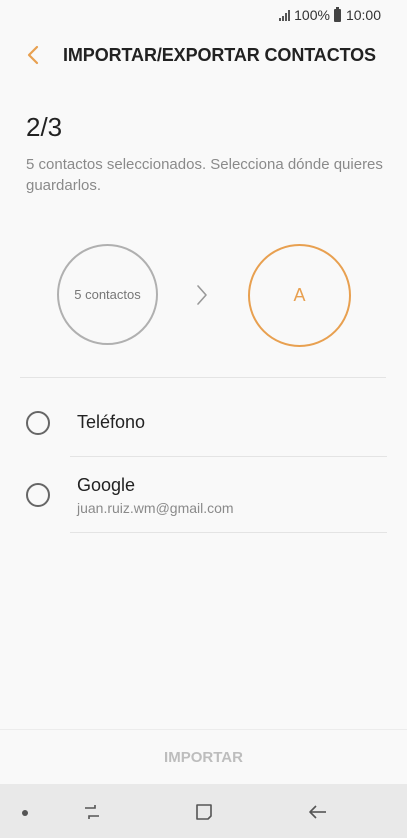 The image size is (407, 838). I want to click on divider, so click(228, 532).